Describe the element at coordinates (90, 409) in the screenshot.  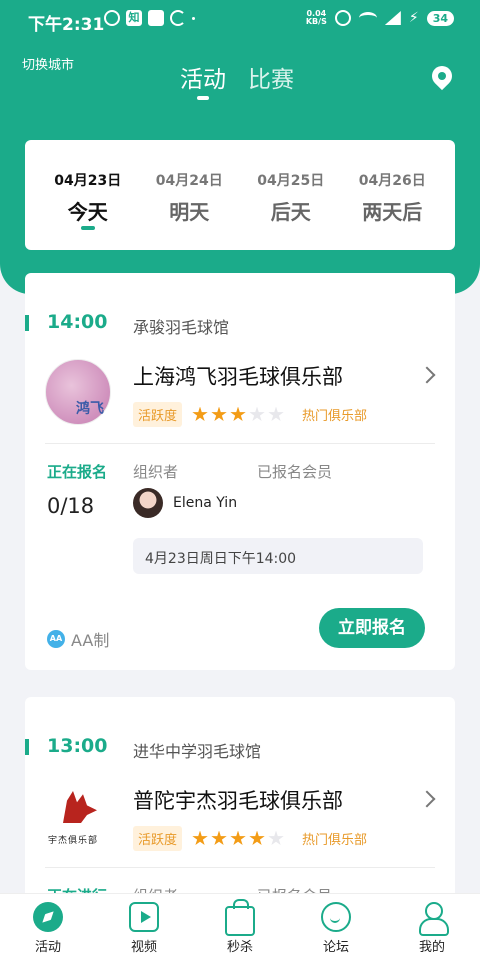
I see `club-logo-text: 鸿飞` at that location.